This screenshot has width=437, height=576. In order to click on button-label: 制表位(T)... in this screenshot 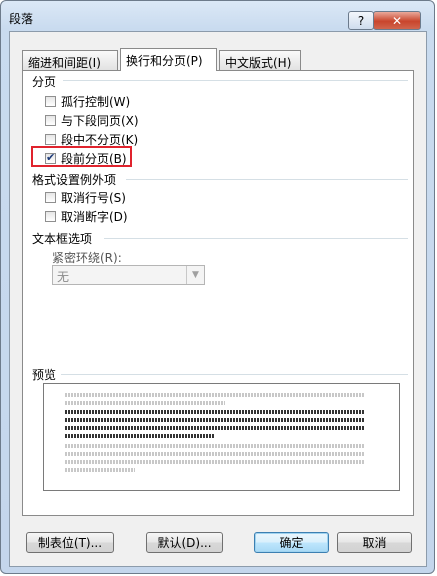, I will do `click(70, 543)`.